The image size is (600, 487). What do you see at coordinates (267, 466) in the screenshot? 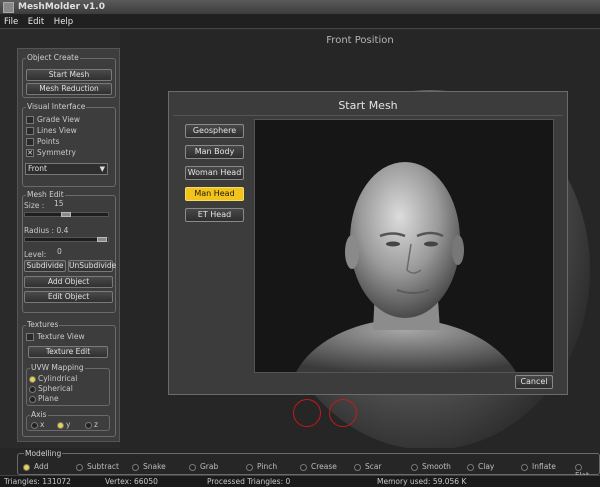
I see `tool-pinch-label: Pinch` at bounding box center [267, 466].